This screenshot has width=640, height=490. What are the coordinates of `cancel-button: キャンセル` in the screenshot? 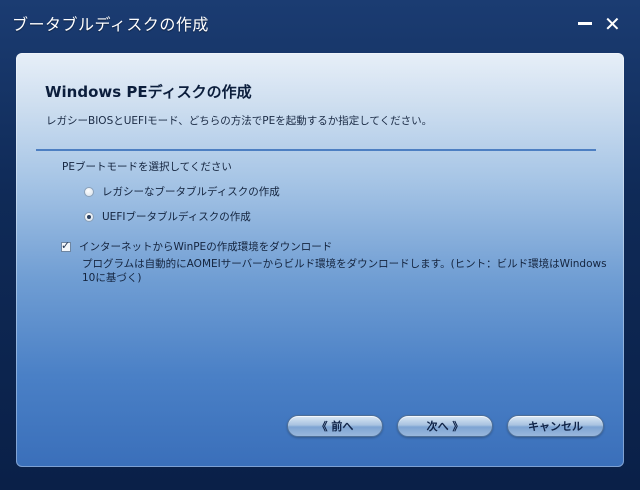 It's located at (555, 426).